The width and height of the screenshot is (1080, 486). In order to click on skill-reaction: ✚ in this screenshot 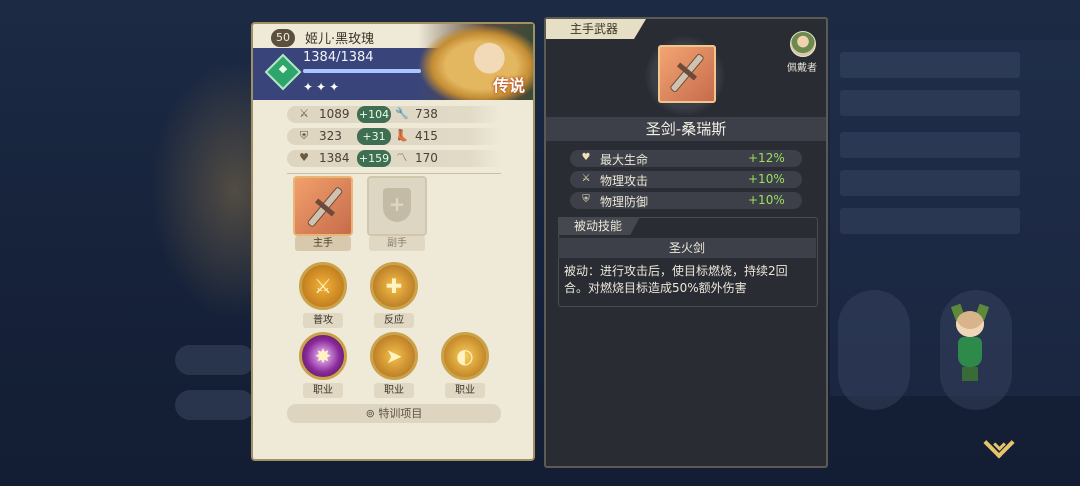, I will do `click(394, 286)`.